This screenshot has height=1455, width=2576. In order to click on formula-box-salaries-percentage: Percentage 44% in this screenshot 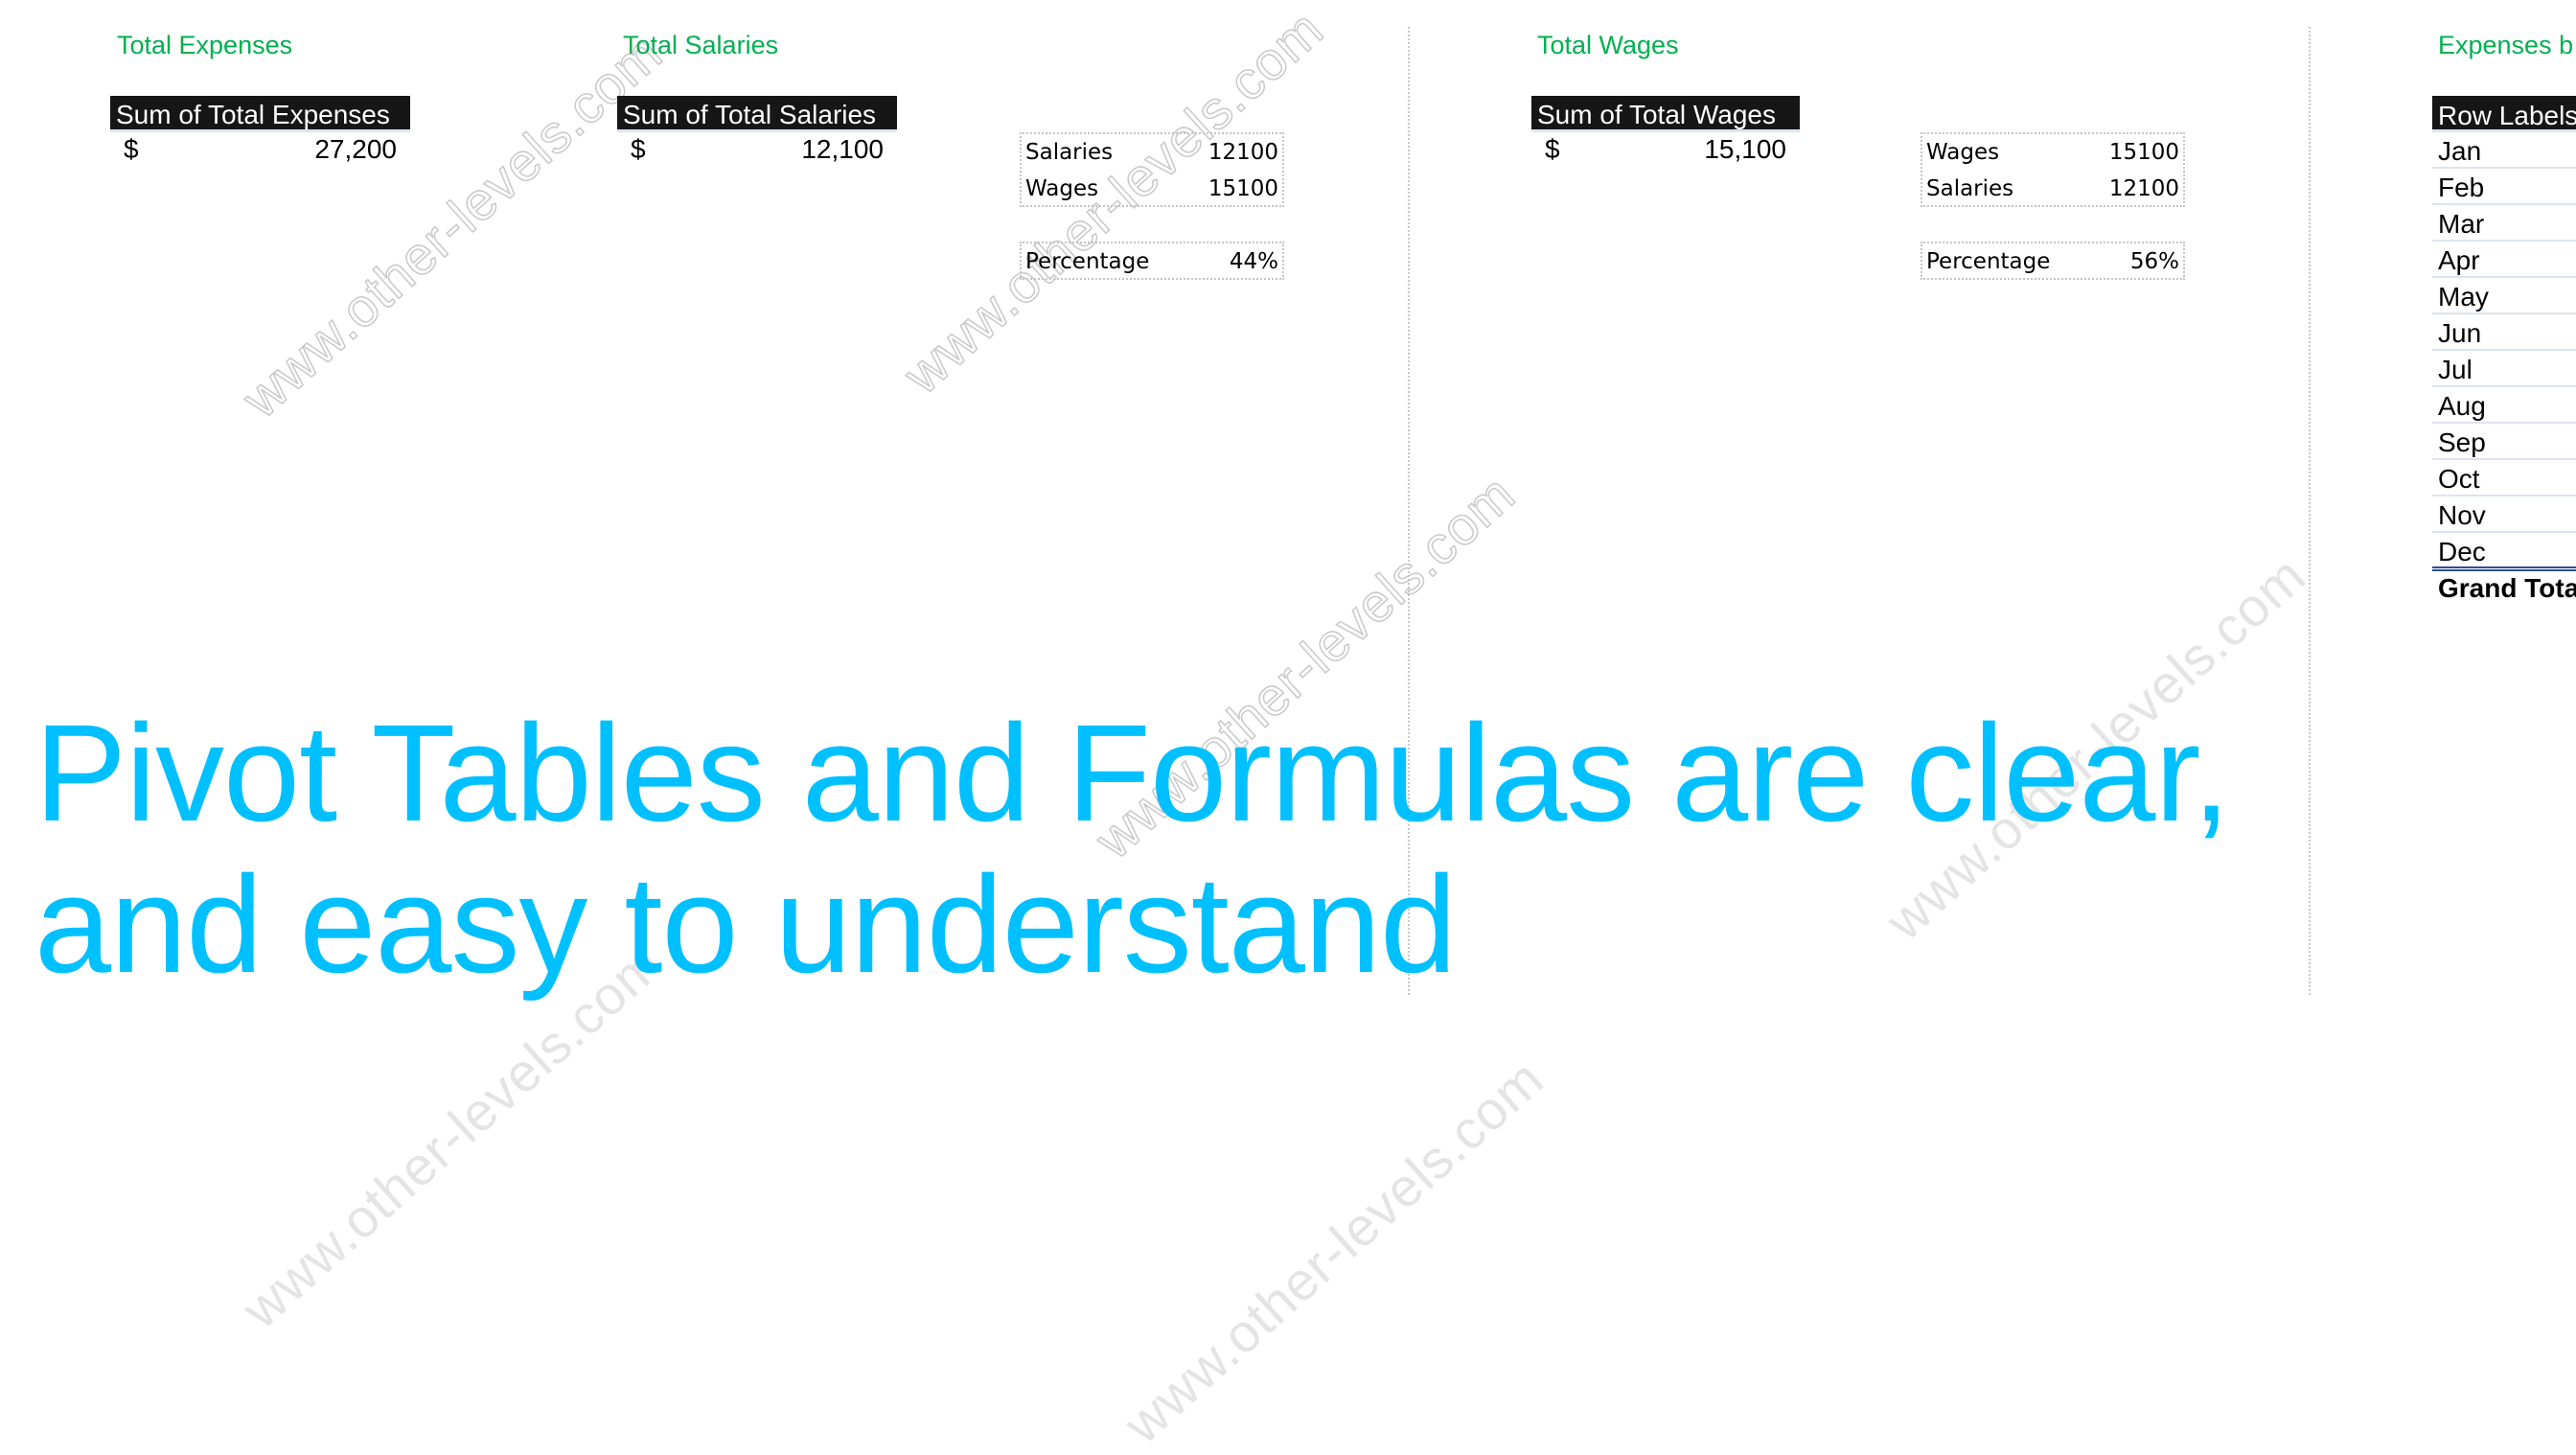, I will do `click(1152, 261)`.